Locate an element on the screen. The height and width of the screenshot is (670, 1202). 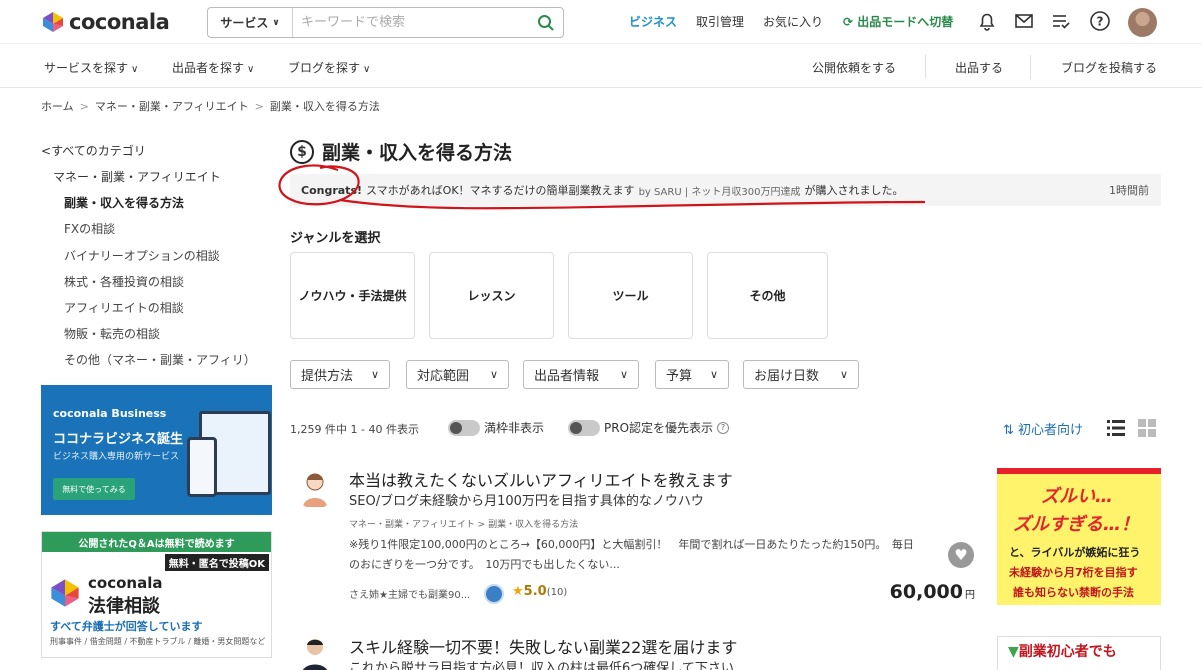
sidebar-parent-category: マネー・副業・アフィリエイト is located at coordinates (137, 176).